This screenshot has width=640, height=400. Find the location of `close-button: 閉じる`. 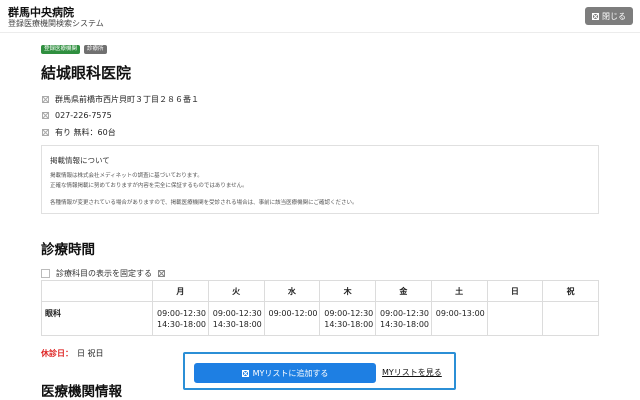

close-button: 閉じる is located at coordinates (609, 16).